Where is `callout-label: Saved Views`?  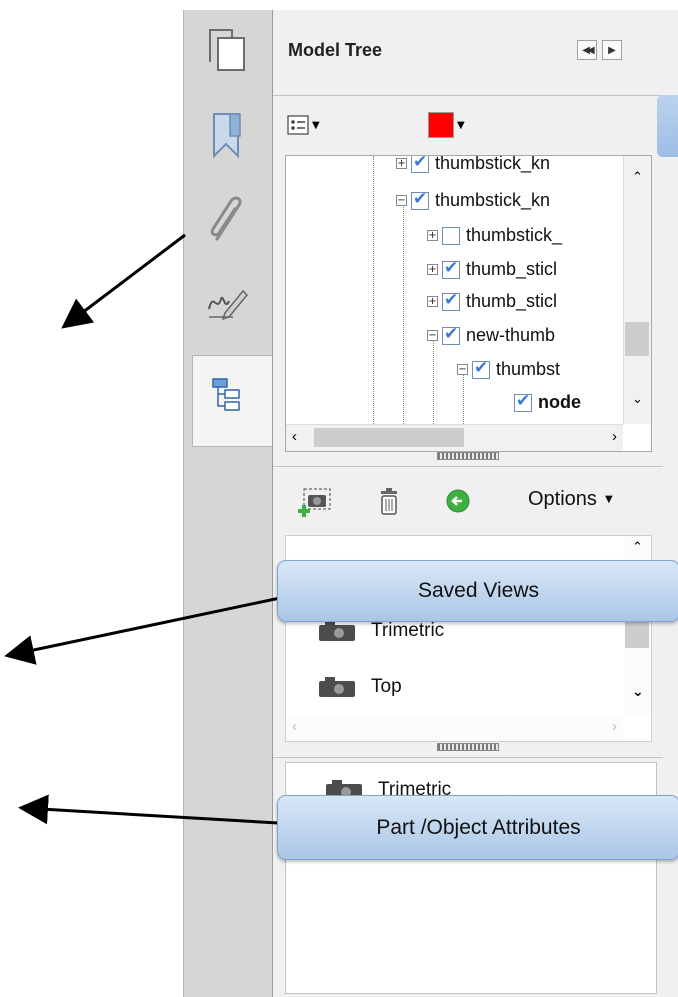
callout-label: Saved Views is located at coordinates (478, 590).